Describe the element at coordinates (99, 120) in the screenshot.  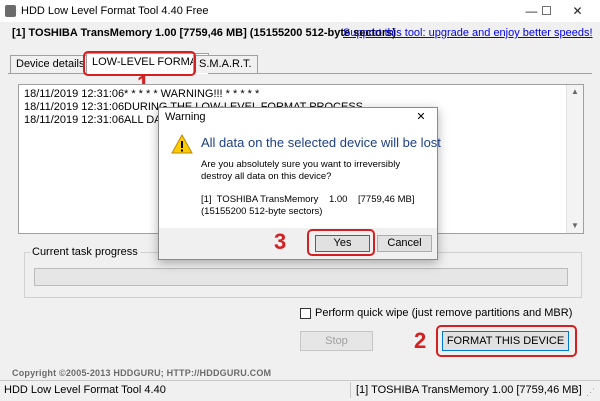
I see `log-row: 18/11/2019 12:31:06ALL DATA` at that location.